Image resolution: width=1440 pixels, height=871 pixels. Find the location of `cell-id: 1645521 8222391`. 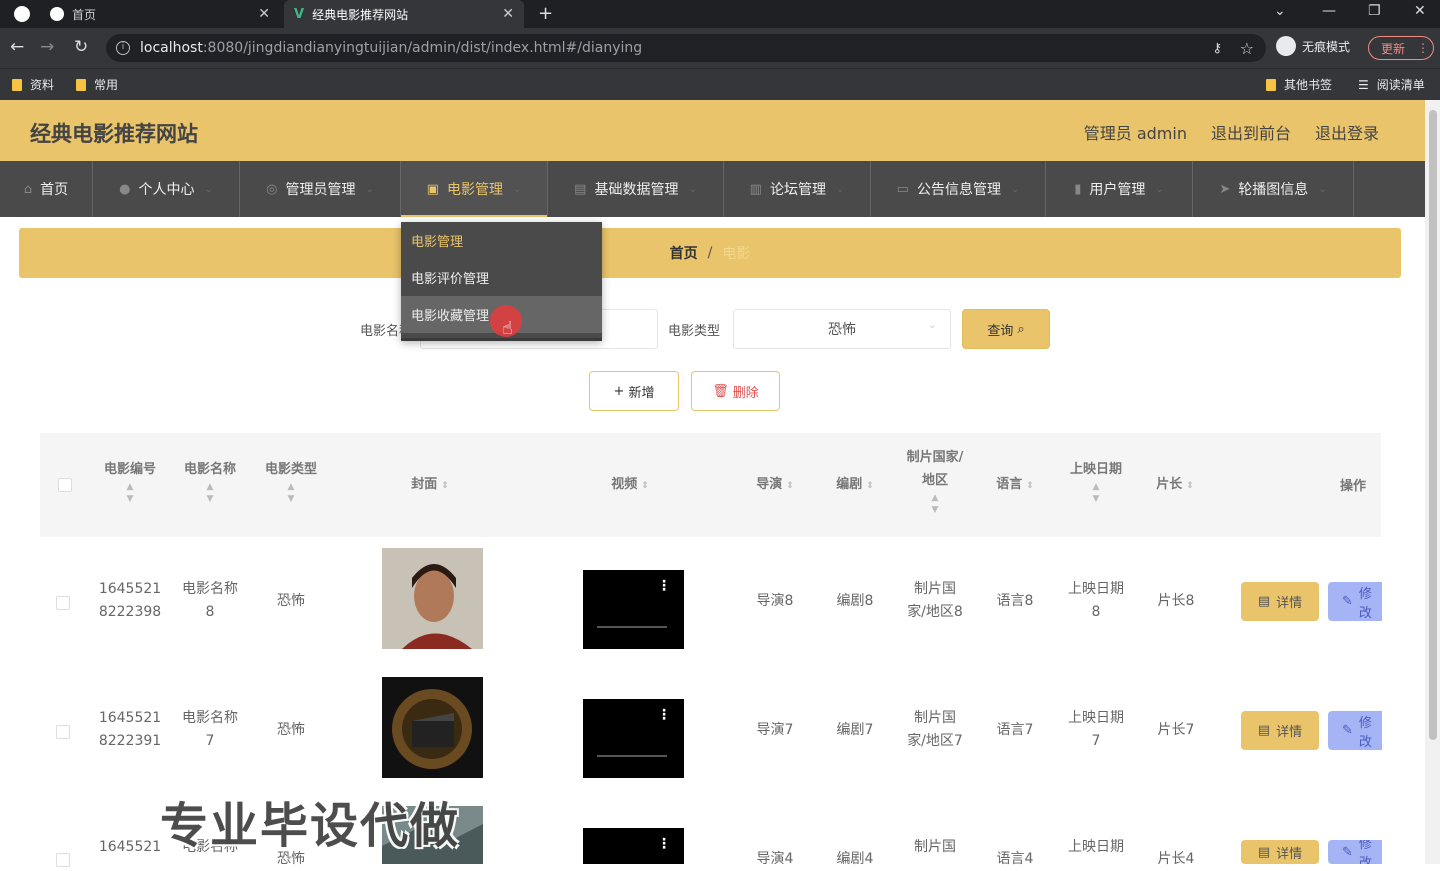

cell-id: 1645521 8222391 is located at coordinates (130, 729).